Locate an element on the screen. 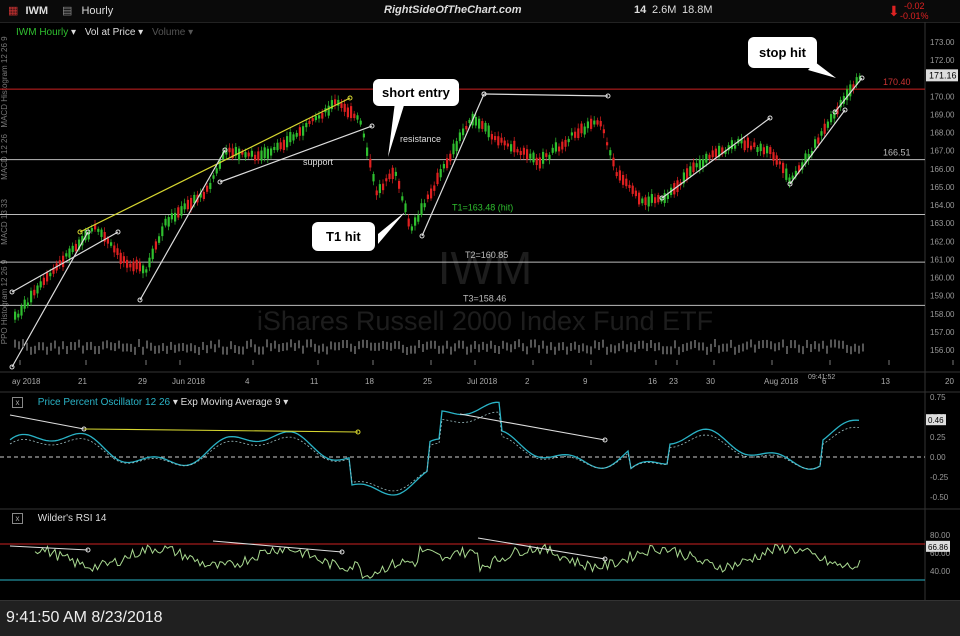 Image resolution: width=960 pixels, height=636 pixels. ppo-signal-label: Exp Moving Average 9 is located at coordinates (231, 402).